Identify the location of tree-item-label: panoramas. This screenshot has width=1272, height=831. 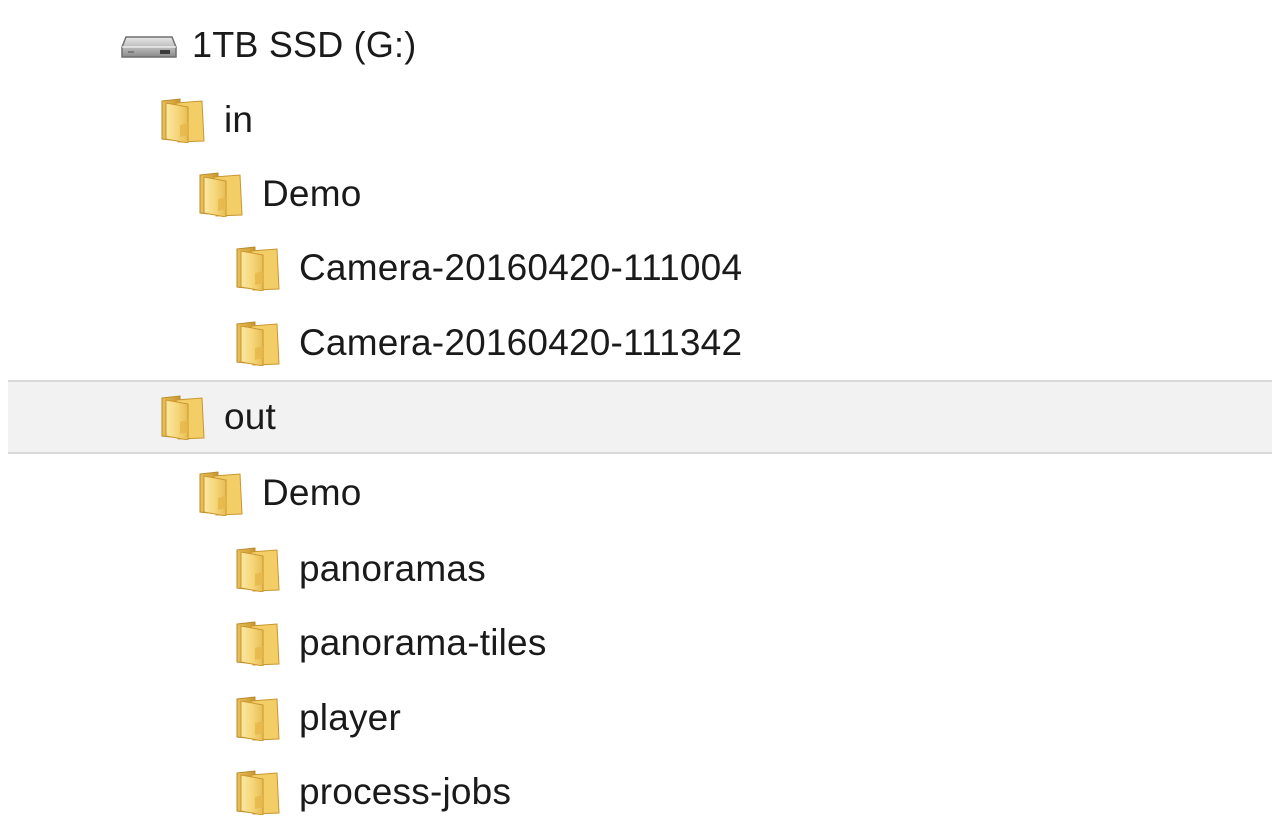
(392, 568).